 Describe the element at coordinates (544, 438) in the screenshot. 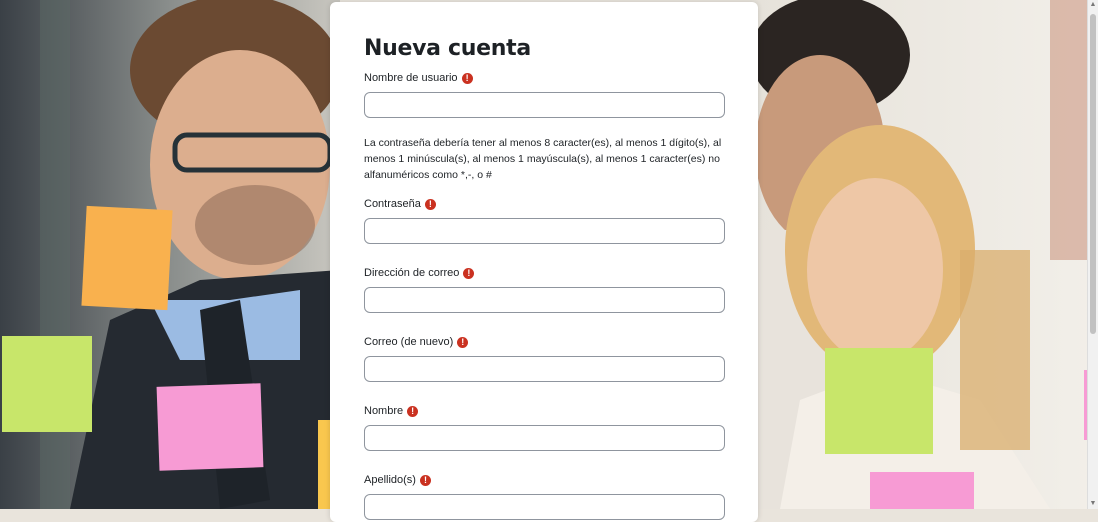

I see `firstname-input` at that location.